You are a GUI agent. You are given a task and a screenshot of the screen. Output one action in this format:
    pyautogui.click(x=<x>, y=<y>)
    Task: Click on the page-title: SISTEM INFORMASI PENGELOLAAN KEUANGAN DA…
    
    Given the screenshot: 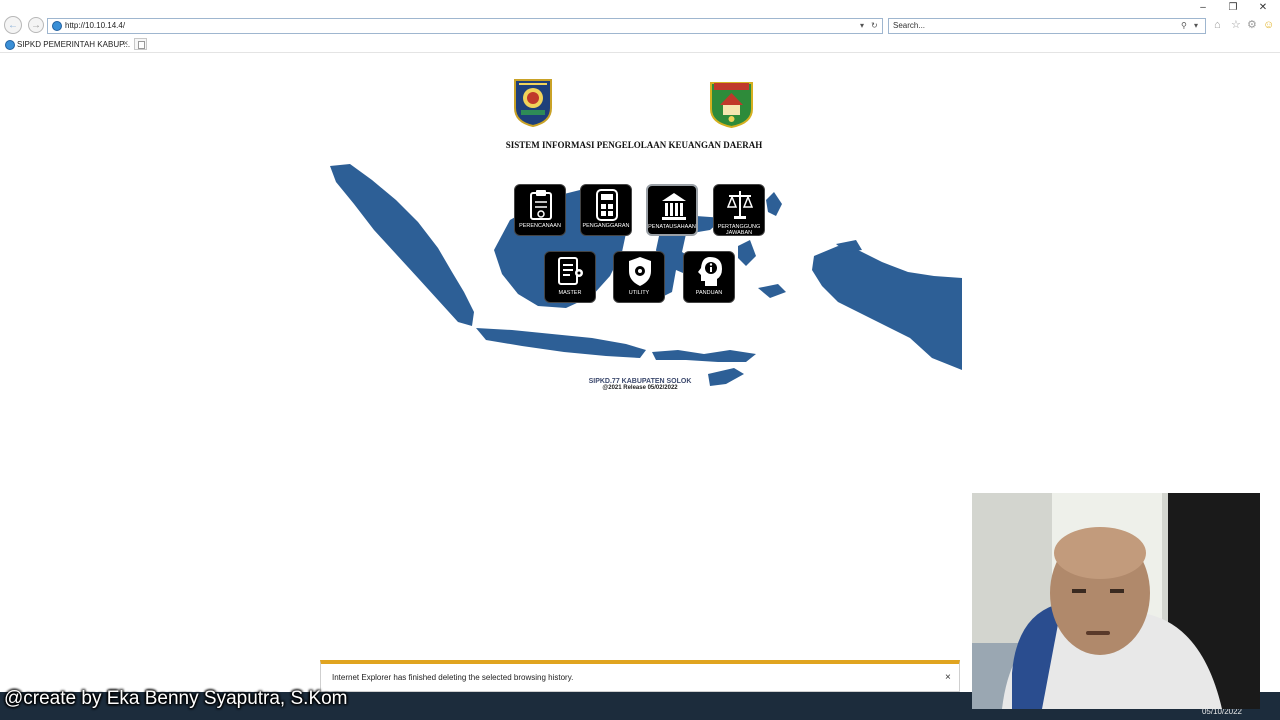 What is the action you would take?
    pyautogui.click(x=634, y=145)
    